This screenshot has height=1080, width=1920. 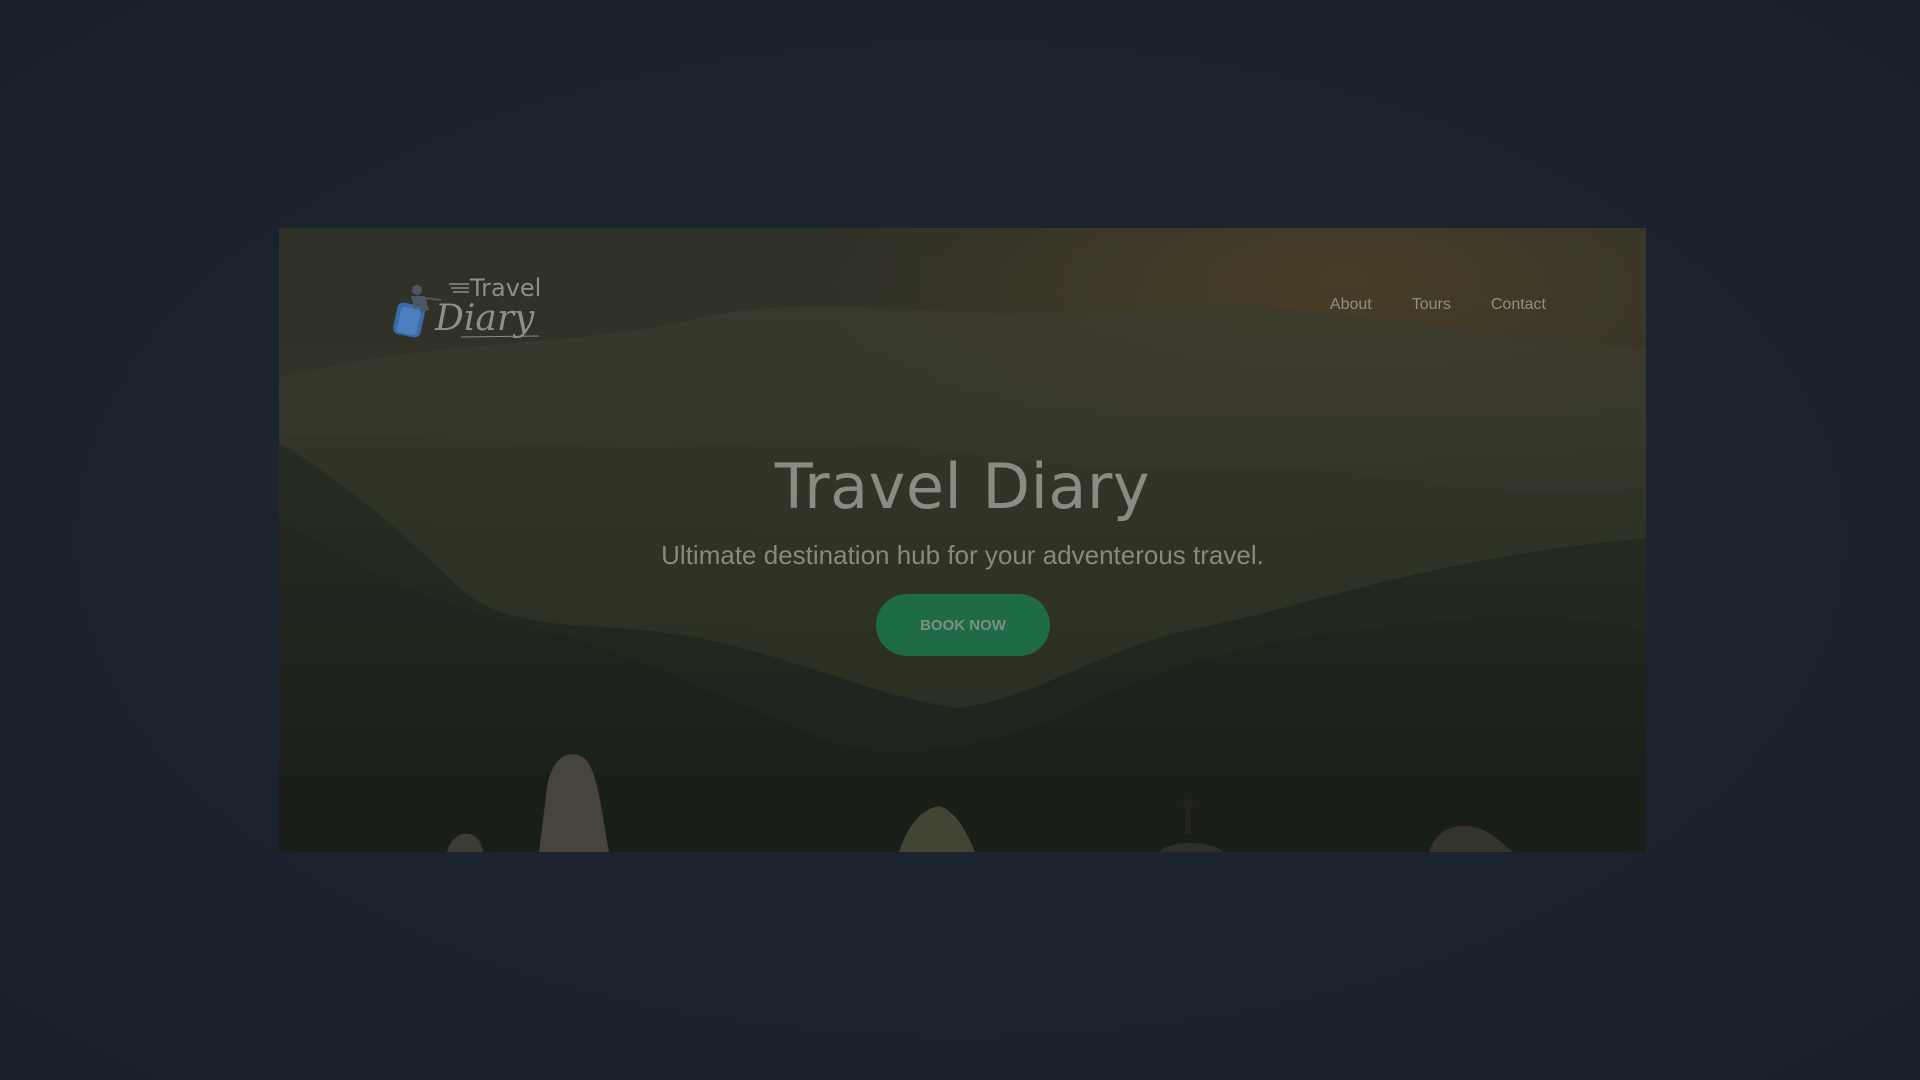 I want to click on main-nav: About Tours Contact, so click(x=1438, y=305).